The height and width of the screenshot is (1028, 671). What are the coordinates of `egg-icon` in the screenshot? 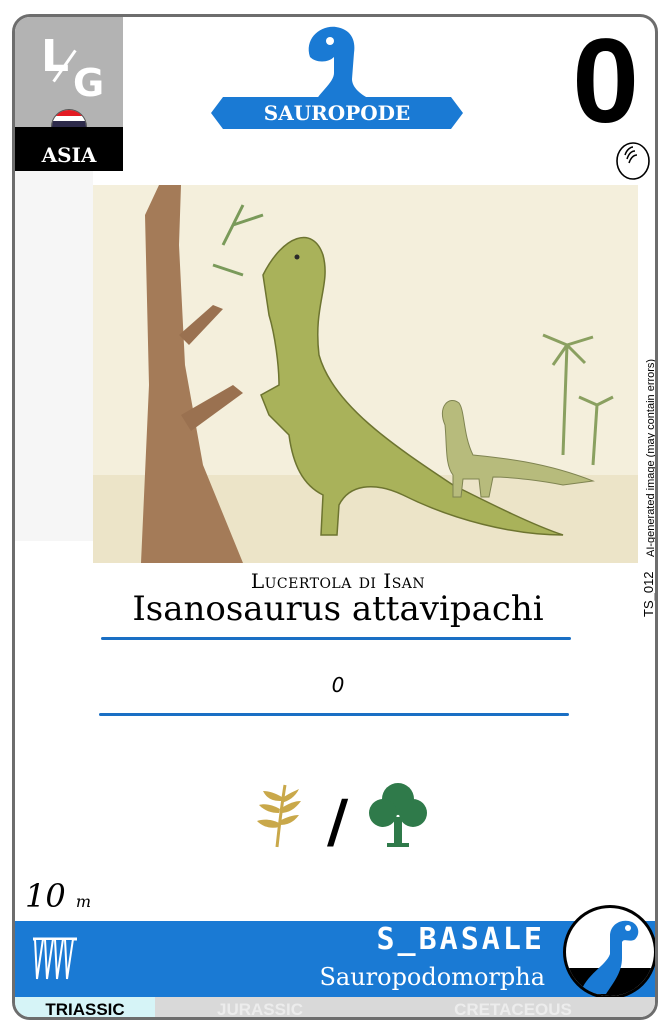 It's located at (633, 161).